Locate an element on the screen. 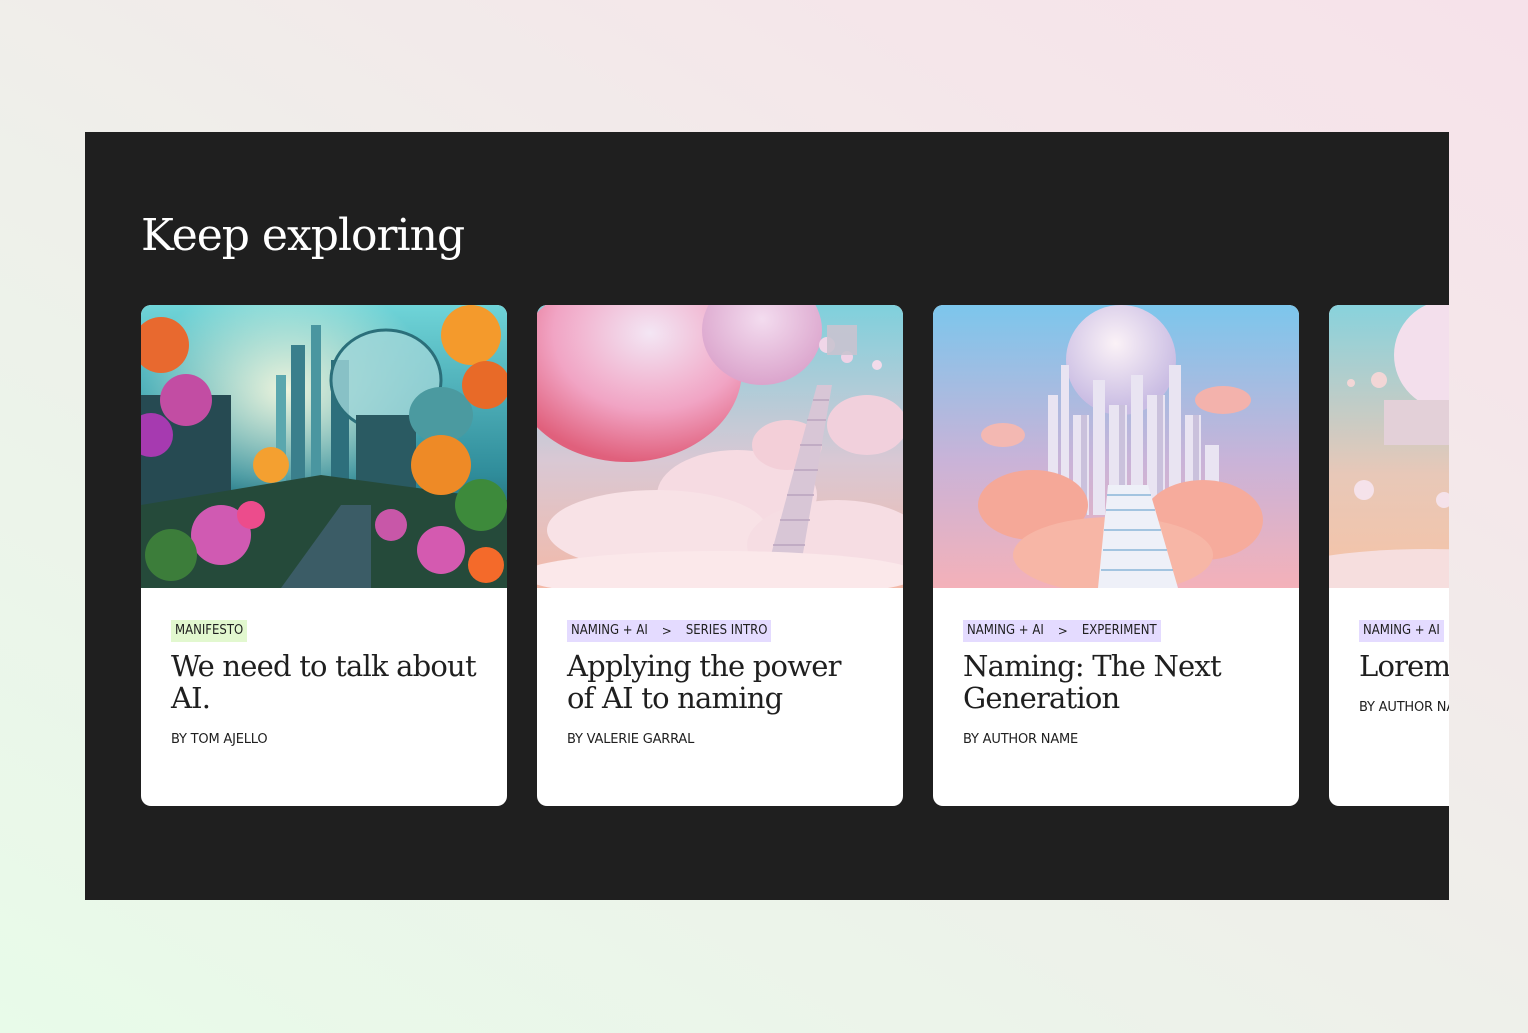 The image size is (1528, 1033). card-title: Applying the power of AI to naming is located at coordinates (720, 682).